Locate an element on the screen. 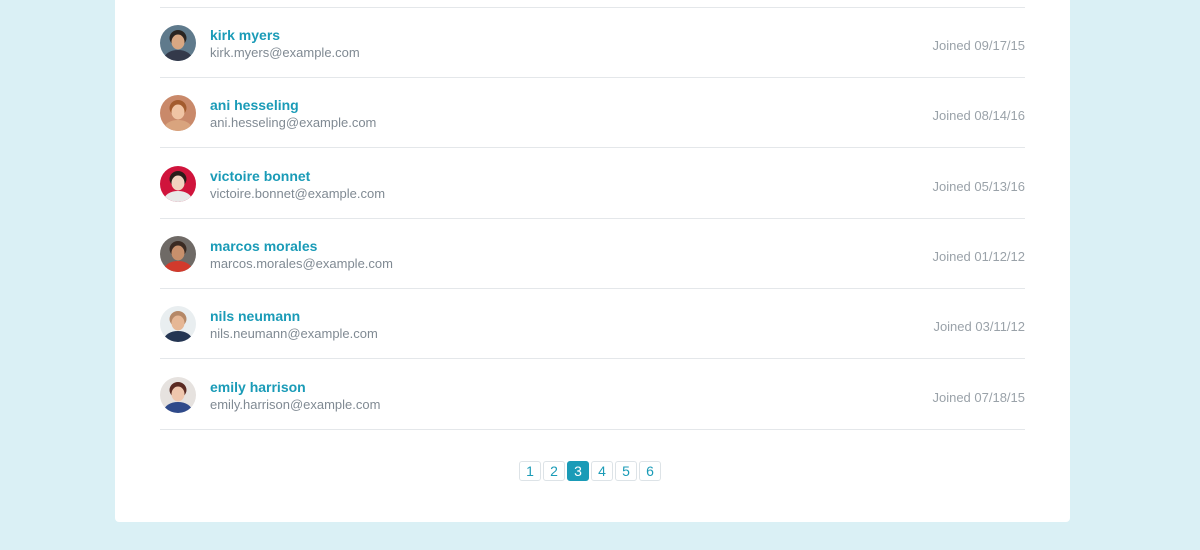  joined-date: Joined 08/14/16 is located at coordinates (978, 116).